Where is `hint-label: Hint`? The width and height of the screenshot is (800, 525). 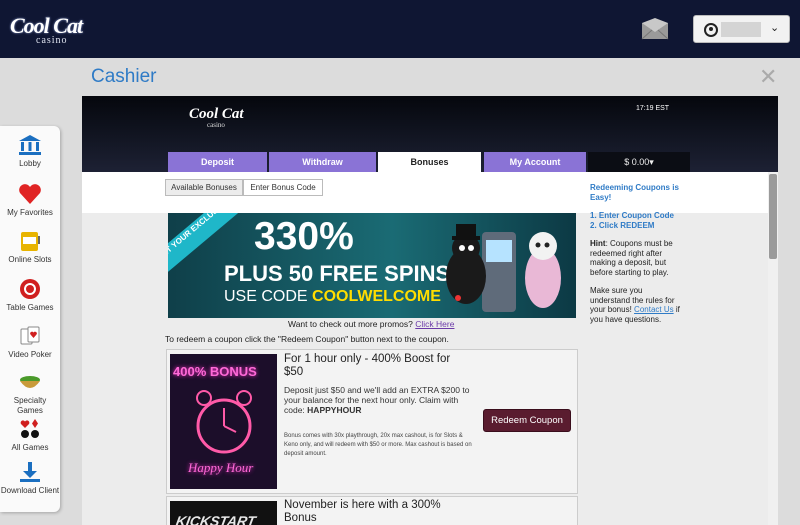 hint-label: Hint is located at coordinates (598, 243).